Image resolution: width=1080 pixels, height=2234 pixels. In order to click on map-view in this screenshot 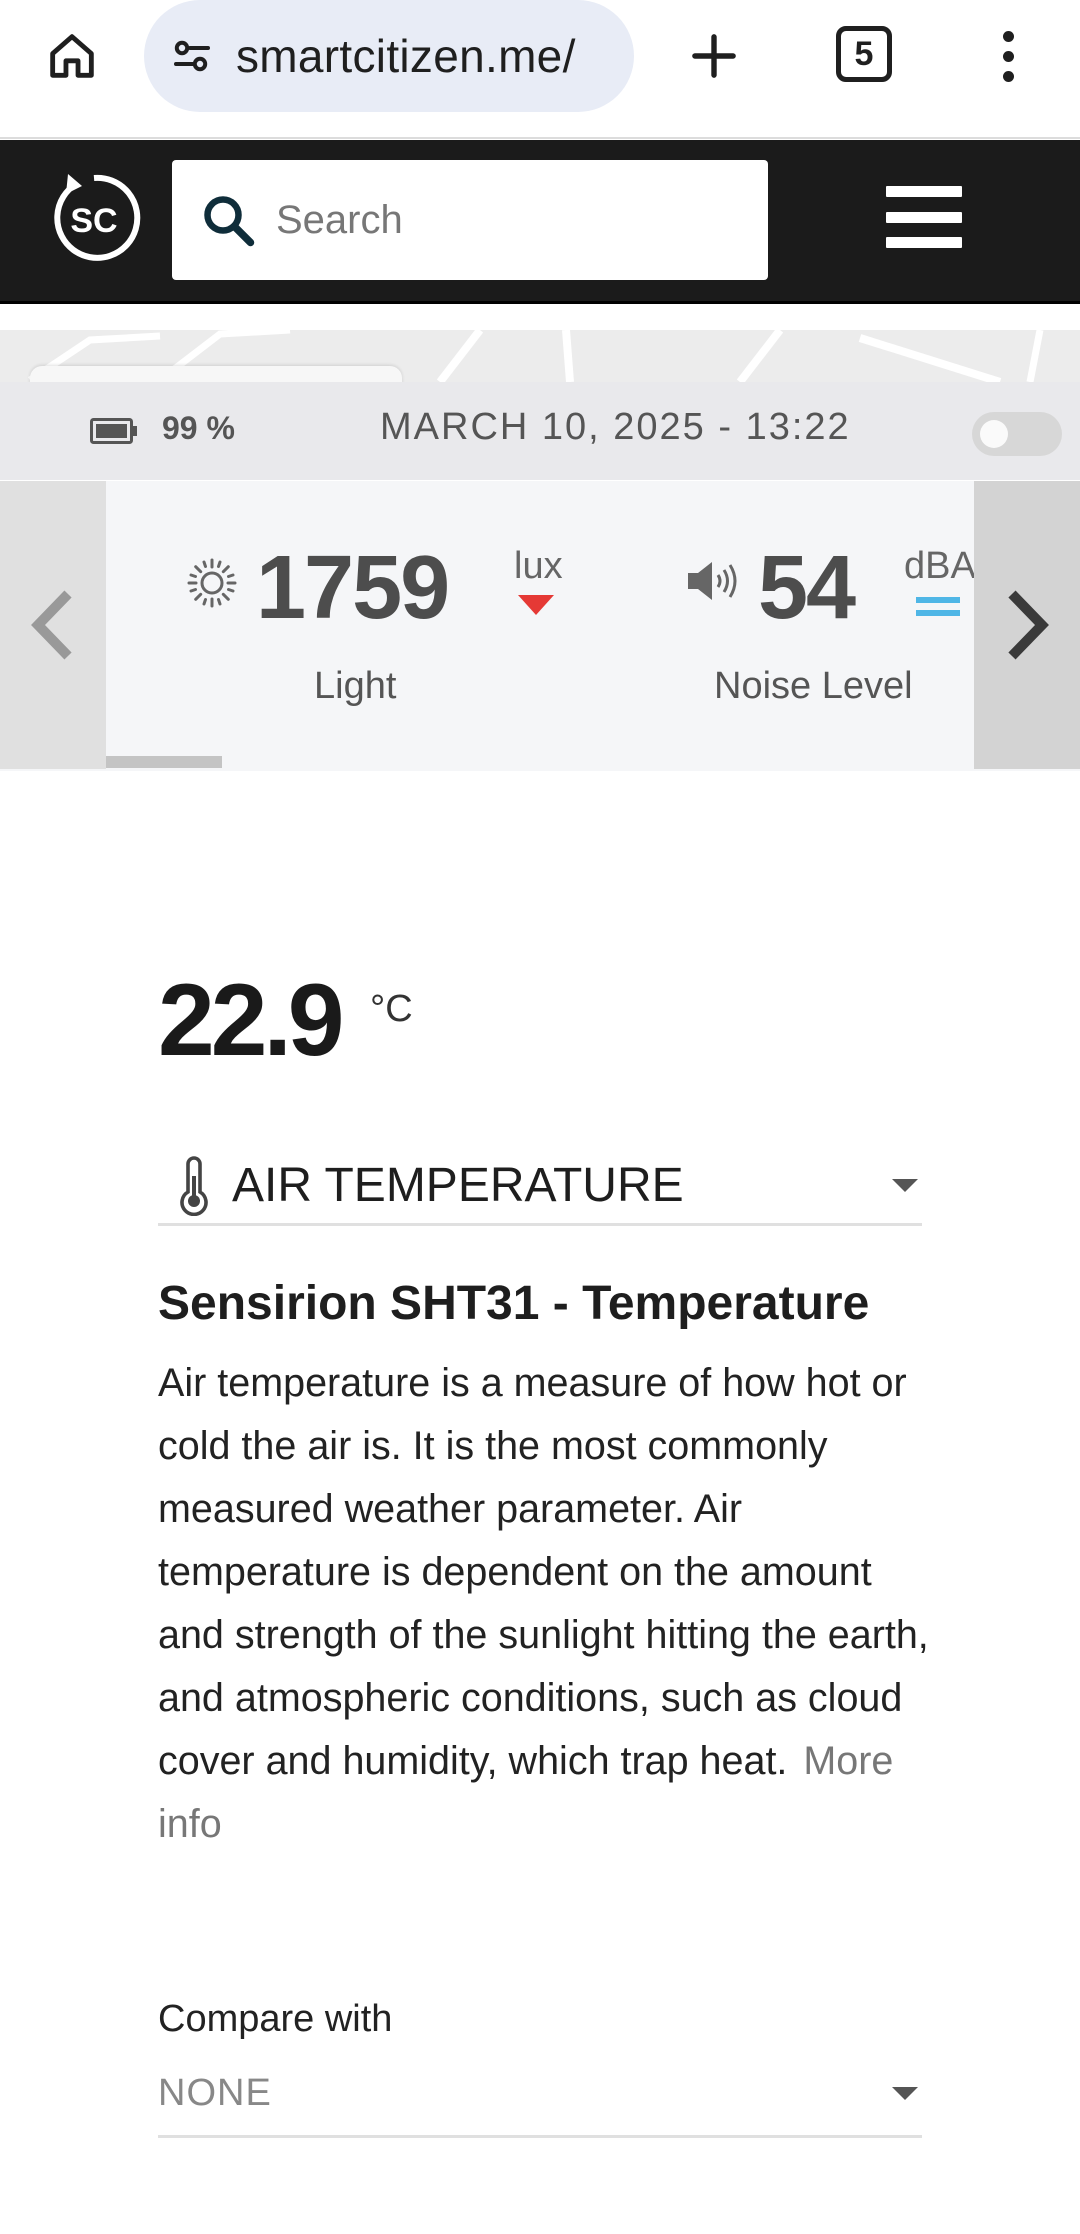, I will do `click(540, 356)`.